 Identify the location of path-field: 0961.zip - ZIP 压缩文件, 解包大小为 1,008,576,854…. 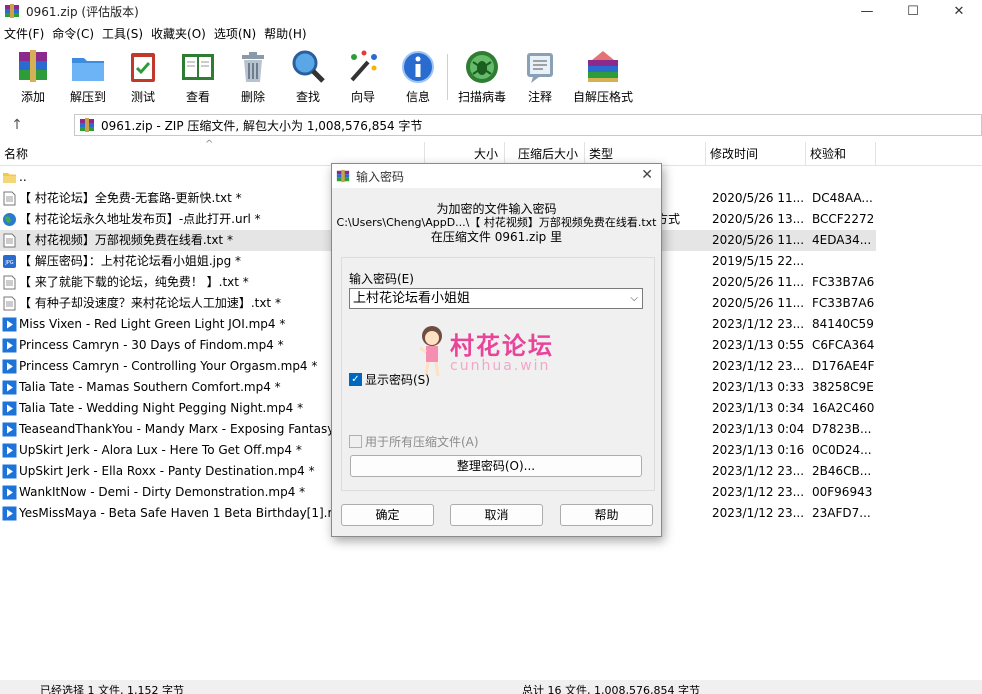
(528, 125).